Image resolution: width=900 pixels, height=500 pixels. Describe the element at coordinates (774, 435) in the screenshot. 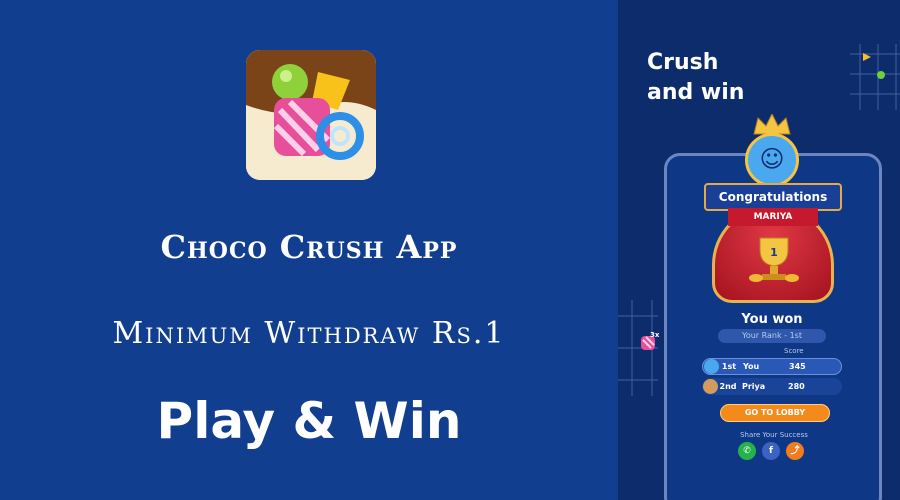

I see `share-label: Share Your Success` at that location.